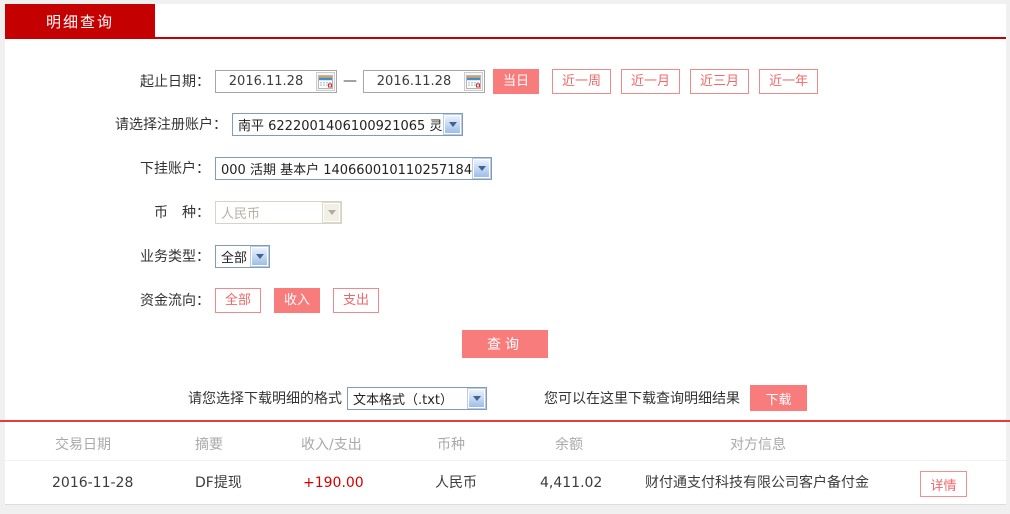 The width and height of the screenshot is (1010, 514). Describe the element at coordinates (757, 483) in the screenshot. I see `cell-counterparty: 财付通支付科技有限公司客户备付金` at that location.